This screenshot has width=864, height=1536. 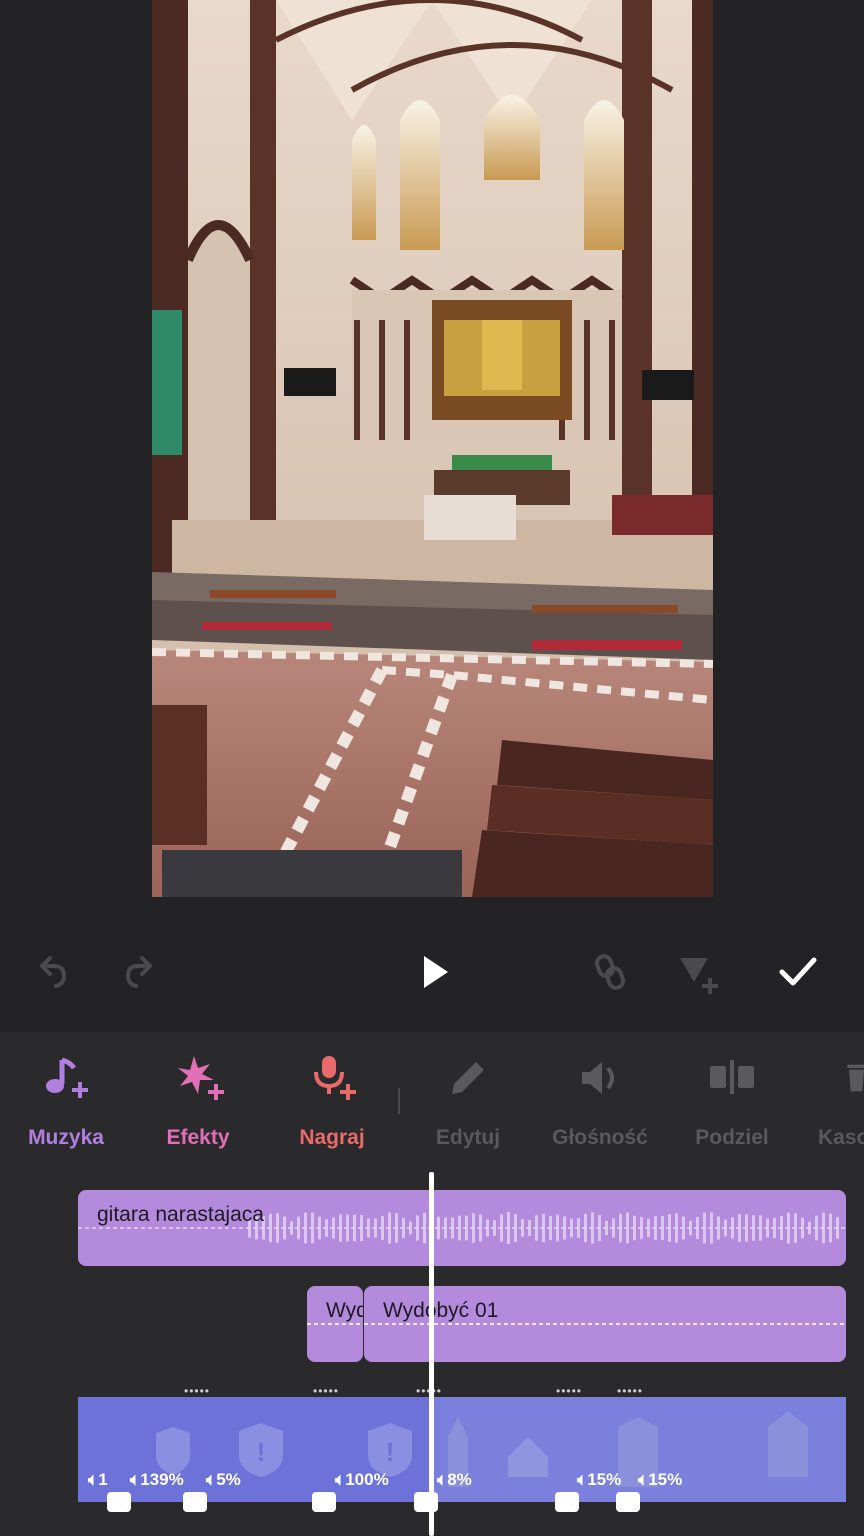 I want to click on clip-volume: 🔈︎5%, so click(x=223, y=1479).